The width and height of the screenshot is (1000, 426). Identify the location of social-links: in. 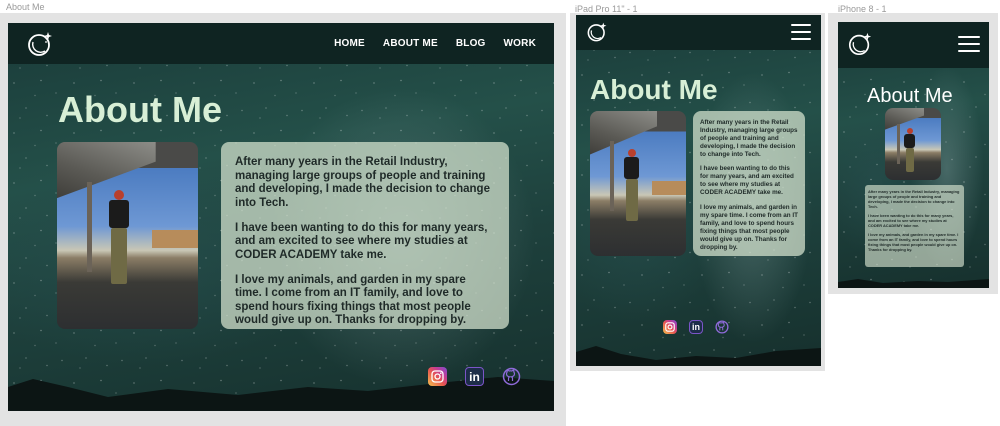
(474, 376).